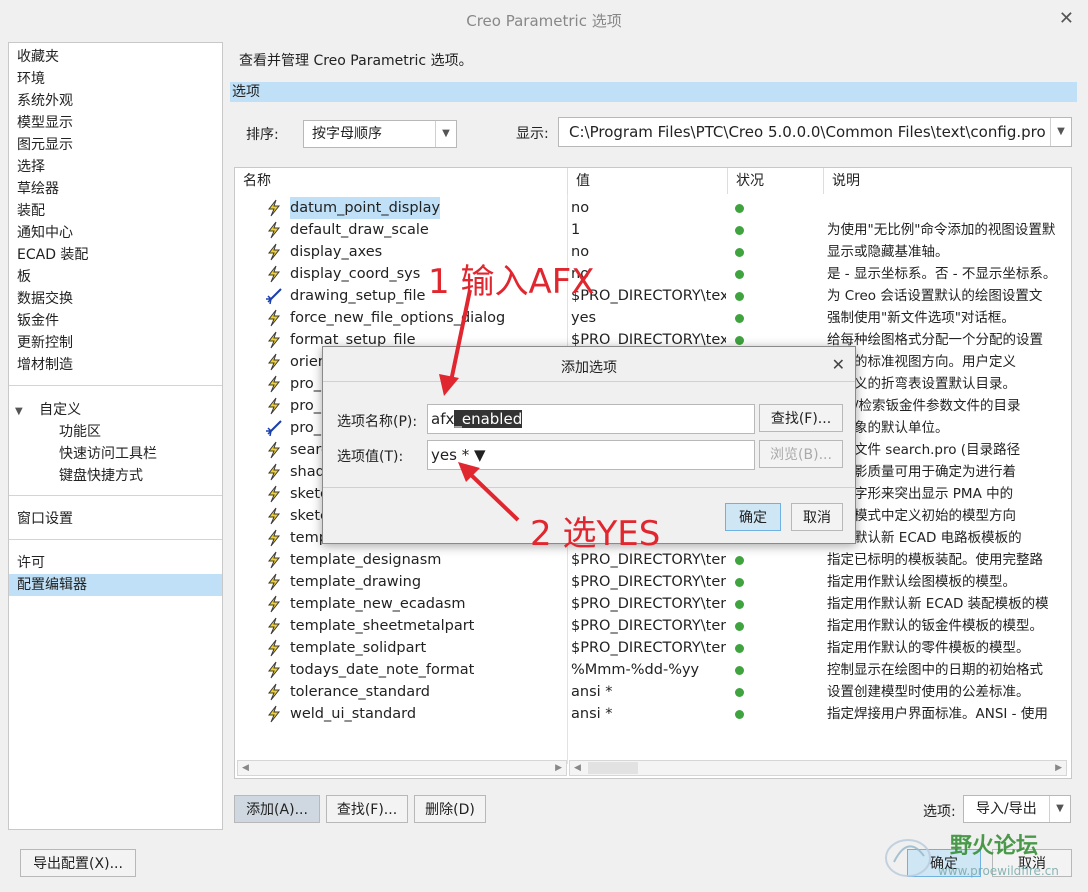 The width and height of the screenshot is (1088, 892). I want to click on arrow-to-value-field, so click(493, 496).